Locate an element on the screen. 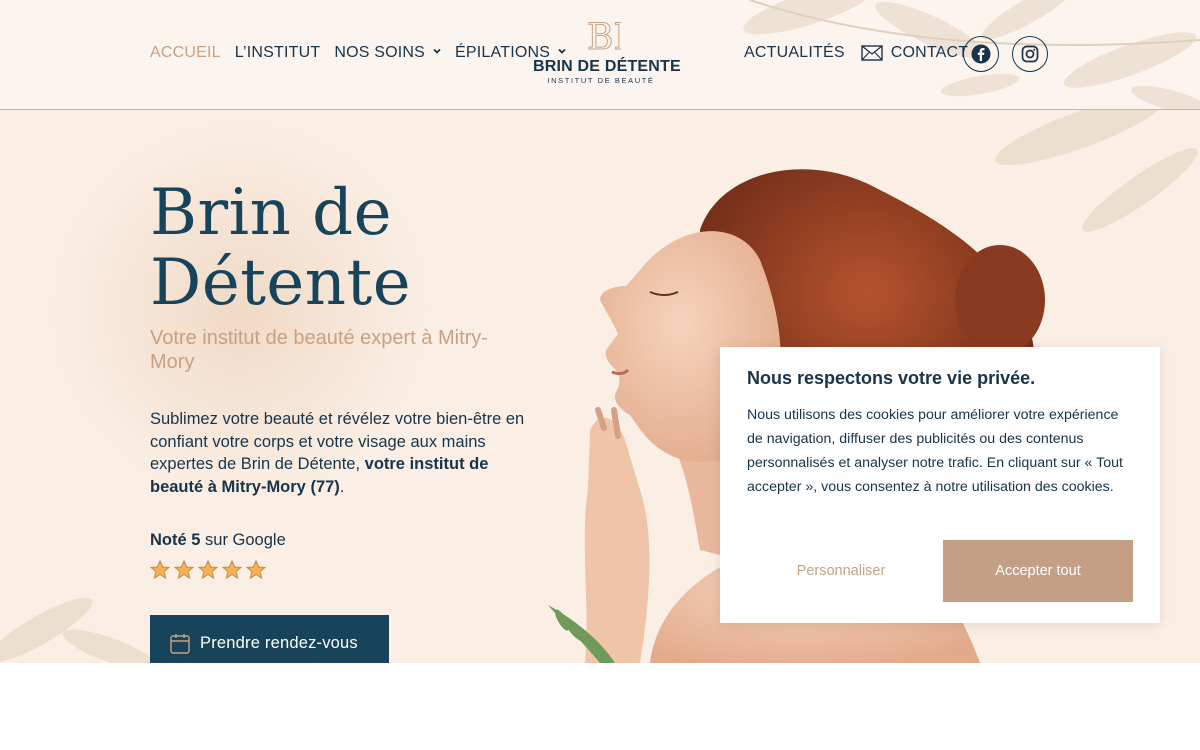  site-logo: BD BRIN DE DÉTENTE INSTITUT DE BEAUTÉ is located at coordinates (607, 55).